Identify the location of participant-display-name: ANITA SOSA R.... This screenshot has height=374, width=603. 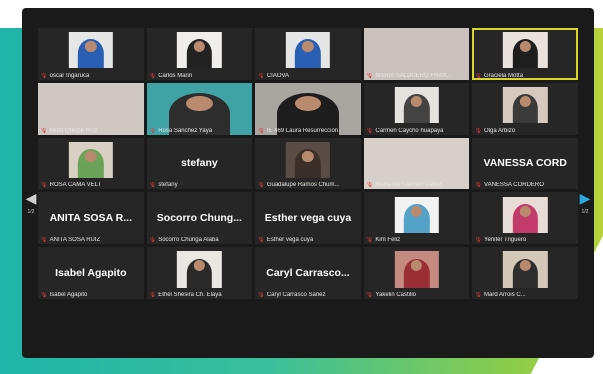
(91, 218).